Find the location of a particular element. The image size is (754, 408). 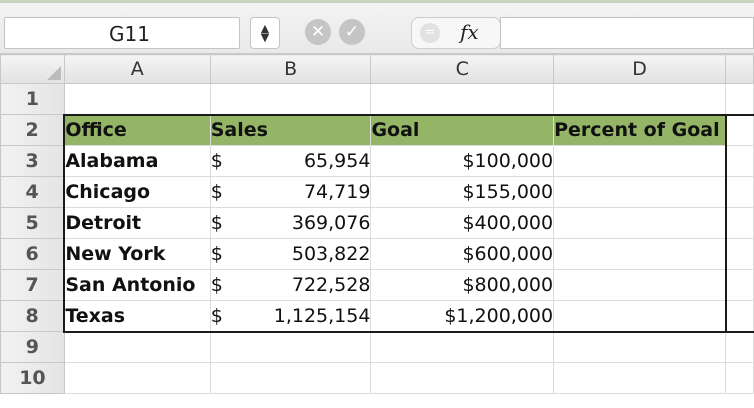

insert-function-button: fx is located at coordinates (469, 32).